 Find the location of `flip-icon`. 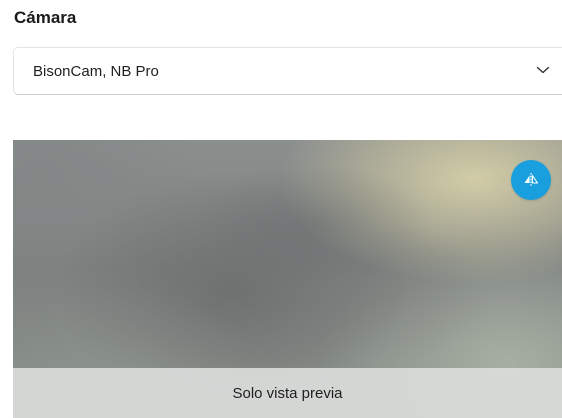

flip-icon is located at coordinates (531, 180).